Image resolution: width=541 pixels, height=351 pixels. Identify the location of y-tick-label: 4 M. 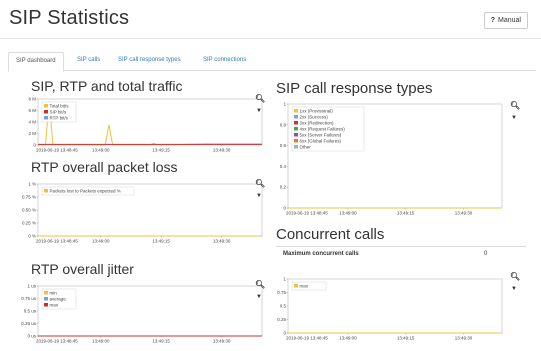
(32, 122).